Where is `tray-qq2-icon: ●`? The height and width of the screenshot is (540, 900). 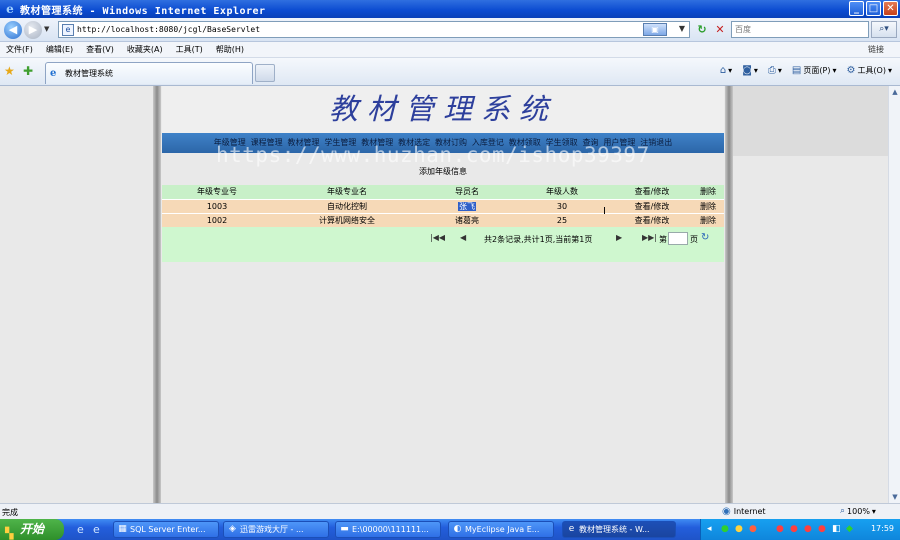 tray-qq2-icon: ● is located at coordinates (753, 529).